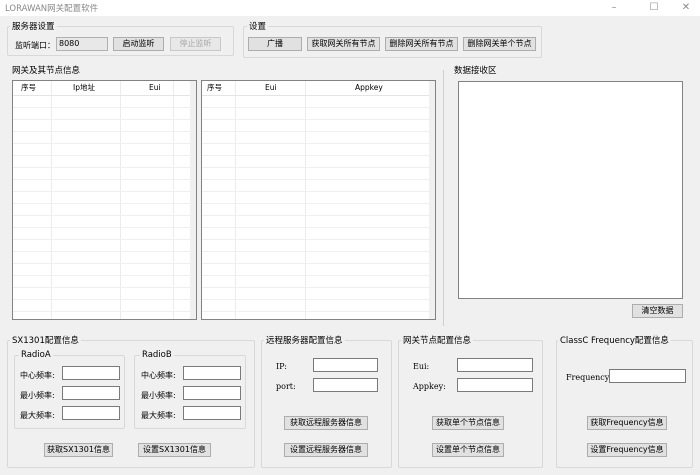  What do you see at coordinates (212, 413) in the screenshot?
I see `radio-b-max-input` at bounding box center [212, 413].